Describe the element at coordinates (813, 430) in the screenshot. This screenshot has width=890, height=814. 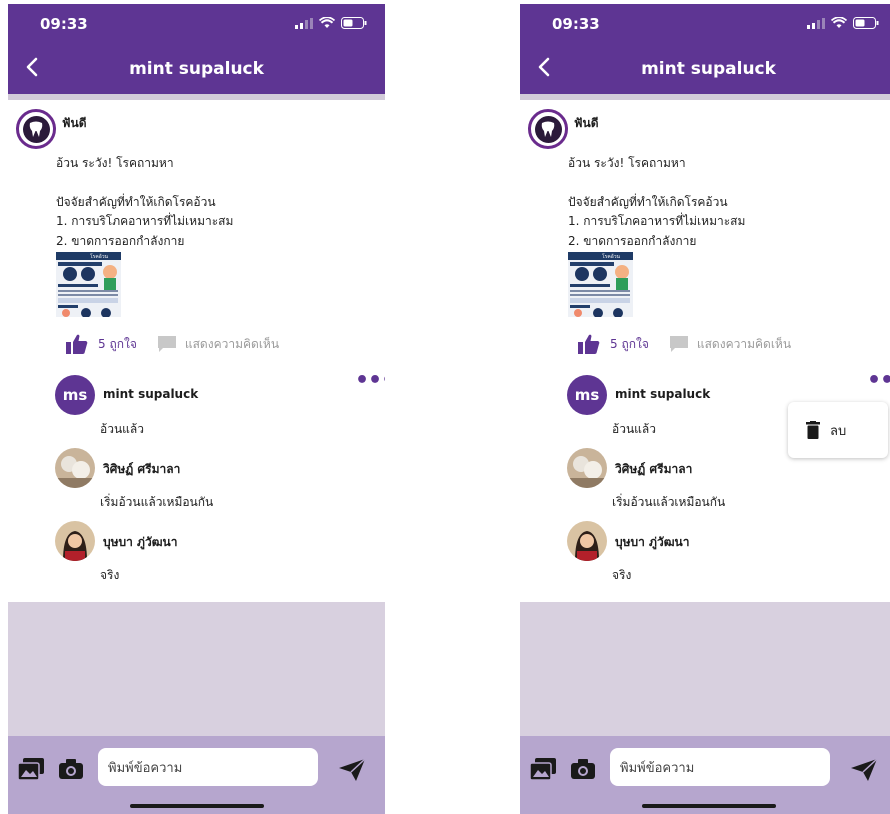
I see `trash-icon` at that location.